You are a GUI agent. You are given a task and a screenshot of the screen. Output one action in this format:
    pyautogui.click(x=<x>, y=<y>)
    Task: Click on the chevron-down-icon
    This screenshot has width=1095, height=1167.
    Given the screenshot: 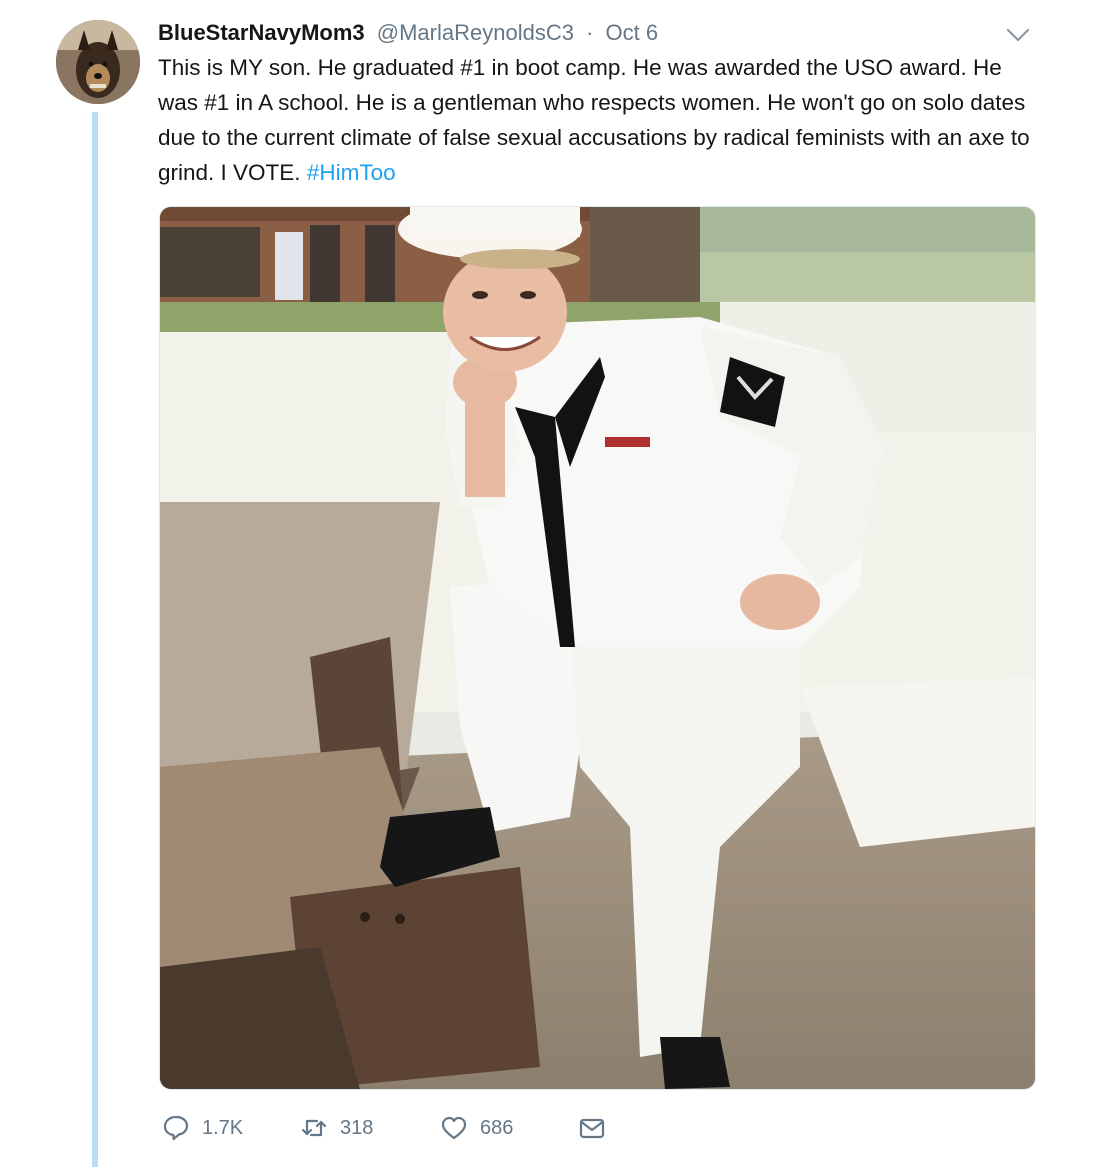 What is the action you would take?
    pyautogui.click(x=1018, y=35)
    